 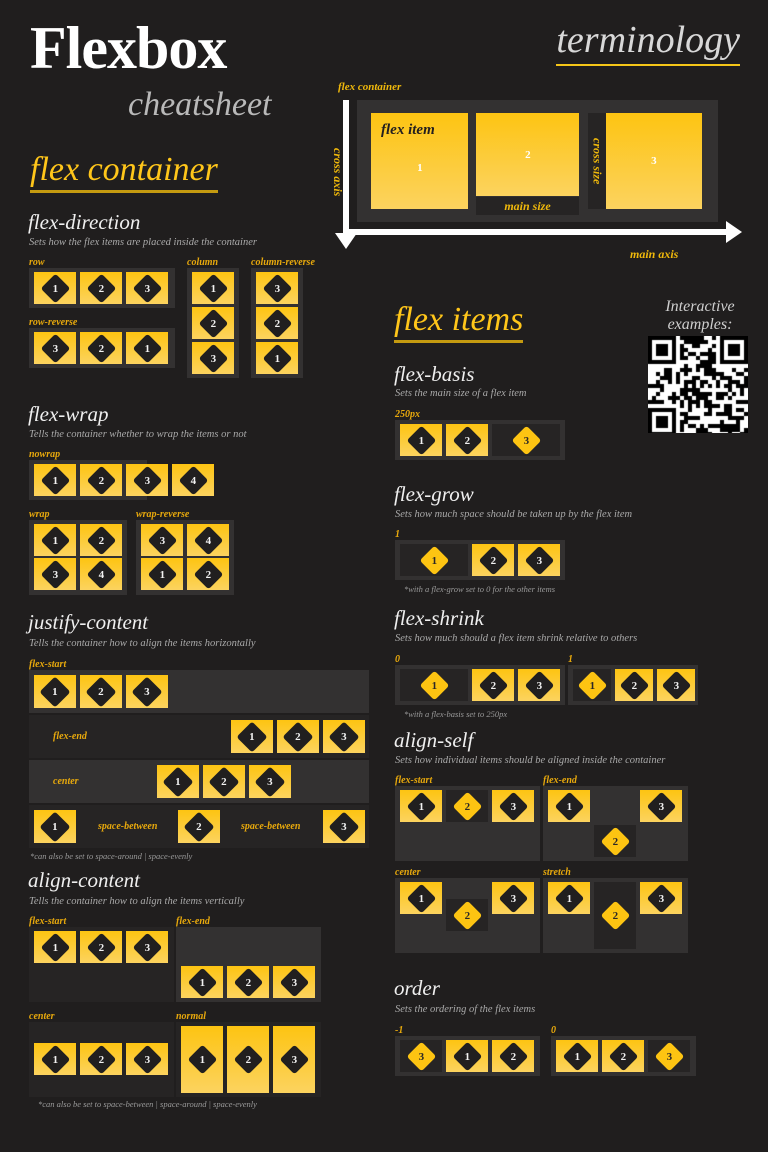 I want to click on section-flex-container: flex container, so click(x=124, y=172).